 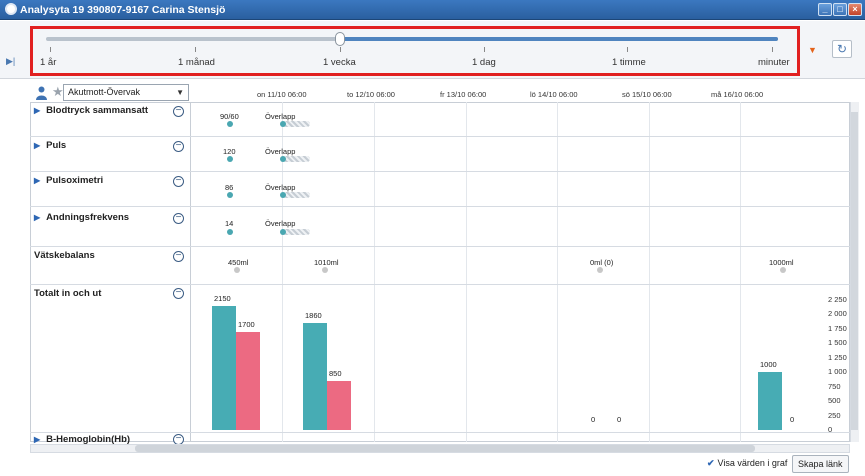 What do you see at coordinates (68, 293) in the screenshot?
I see `row-label-totalt: Totalt in och ut` at bounding box center [68, 293].